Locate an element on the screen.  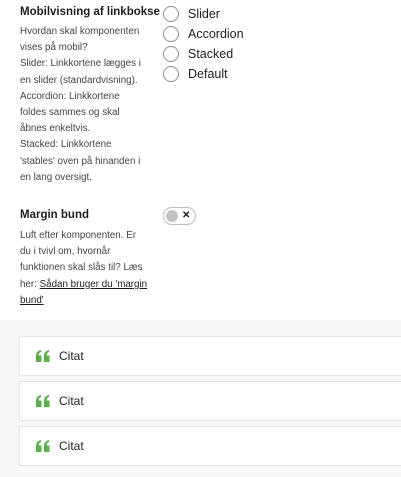
radio-option-accordion: Accordion is located at coordinates (203, 34).